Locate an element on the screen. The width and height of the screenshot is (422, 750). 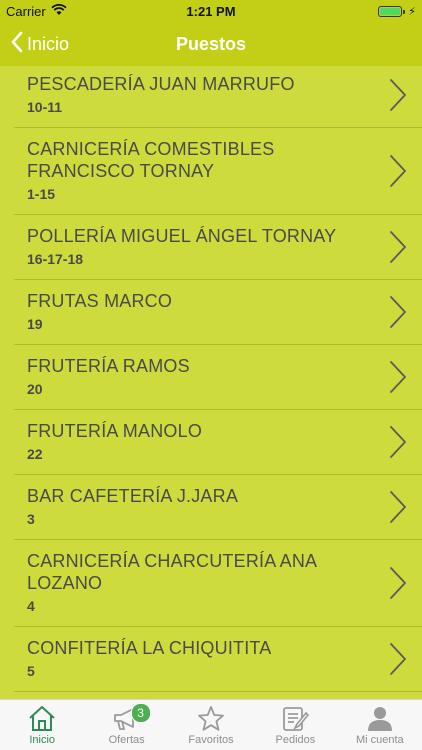
tab-mi-cuenta: Mi cuenta is located at coordinates (380, 725).